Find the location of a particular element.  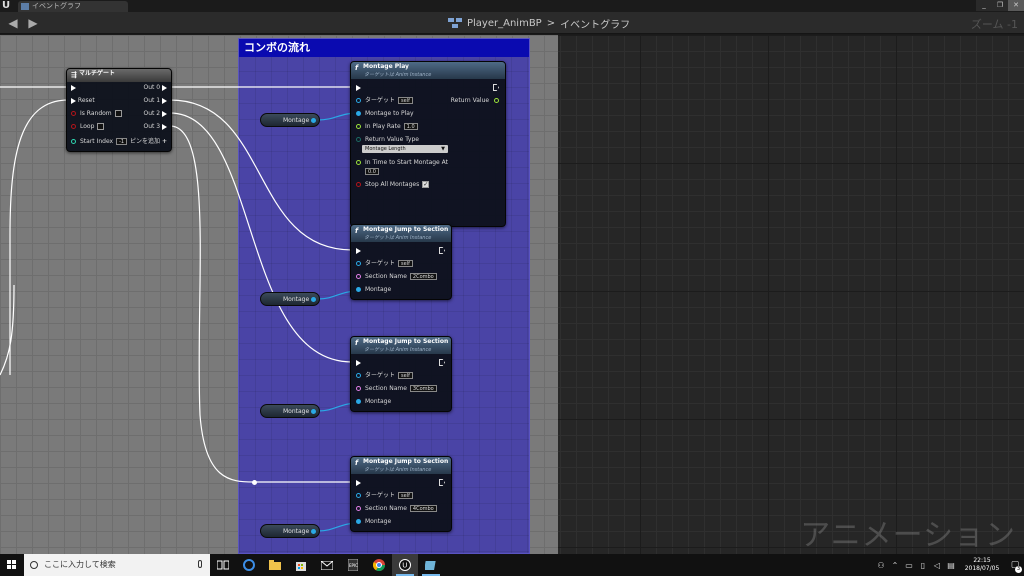

jump-1-section-pin: Section Name 2Combo is located at coordinates (396, 277).